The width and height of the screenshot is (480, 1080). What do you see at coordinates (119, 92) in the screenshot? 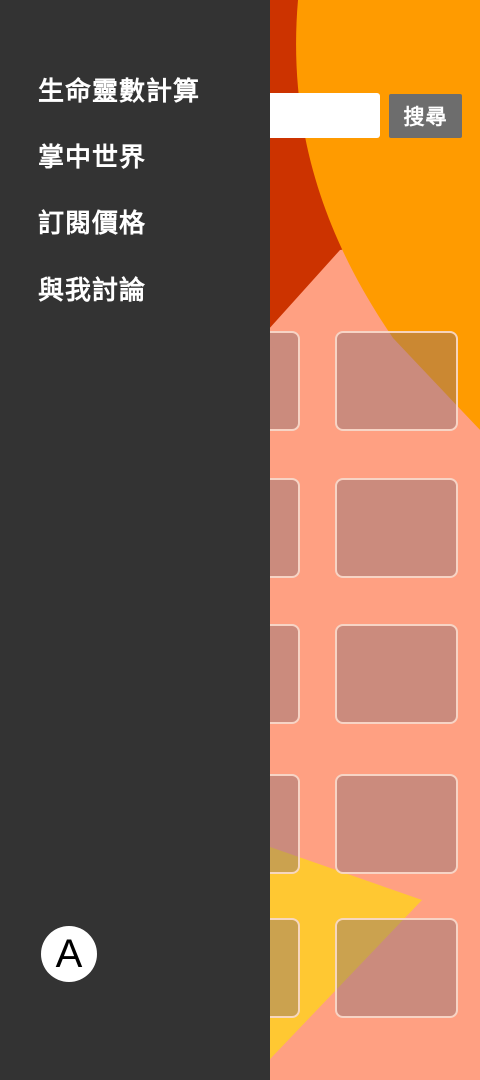
I see `menu-item-life-number: 生命靈數計算` at bounding box center [119, 92].